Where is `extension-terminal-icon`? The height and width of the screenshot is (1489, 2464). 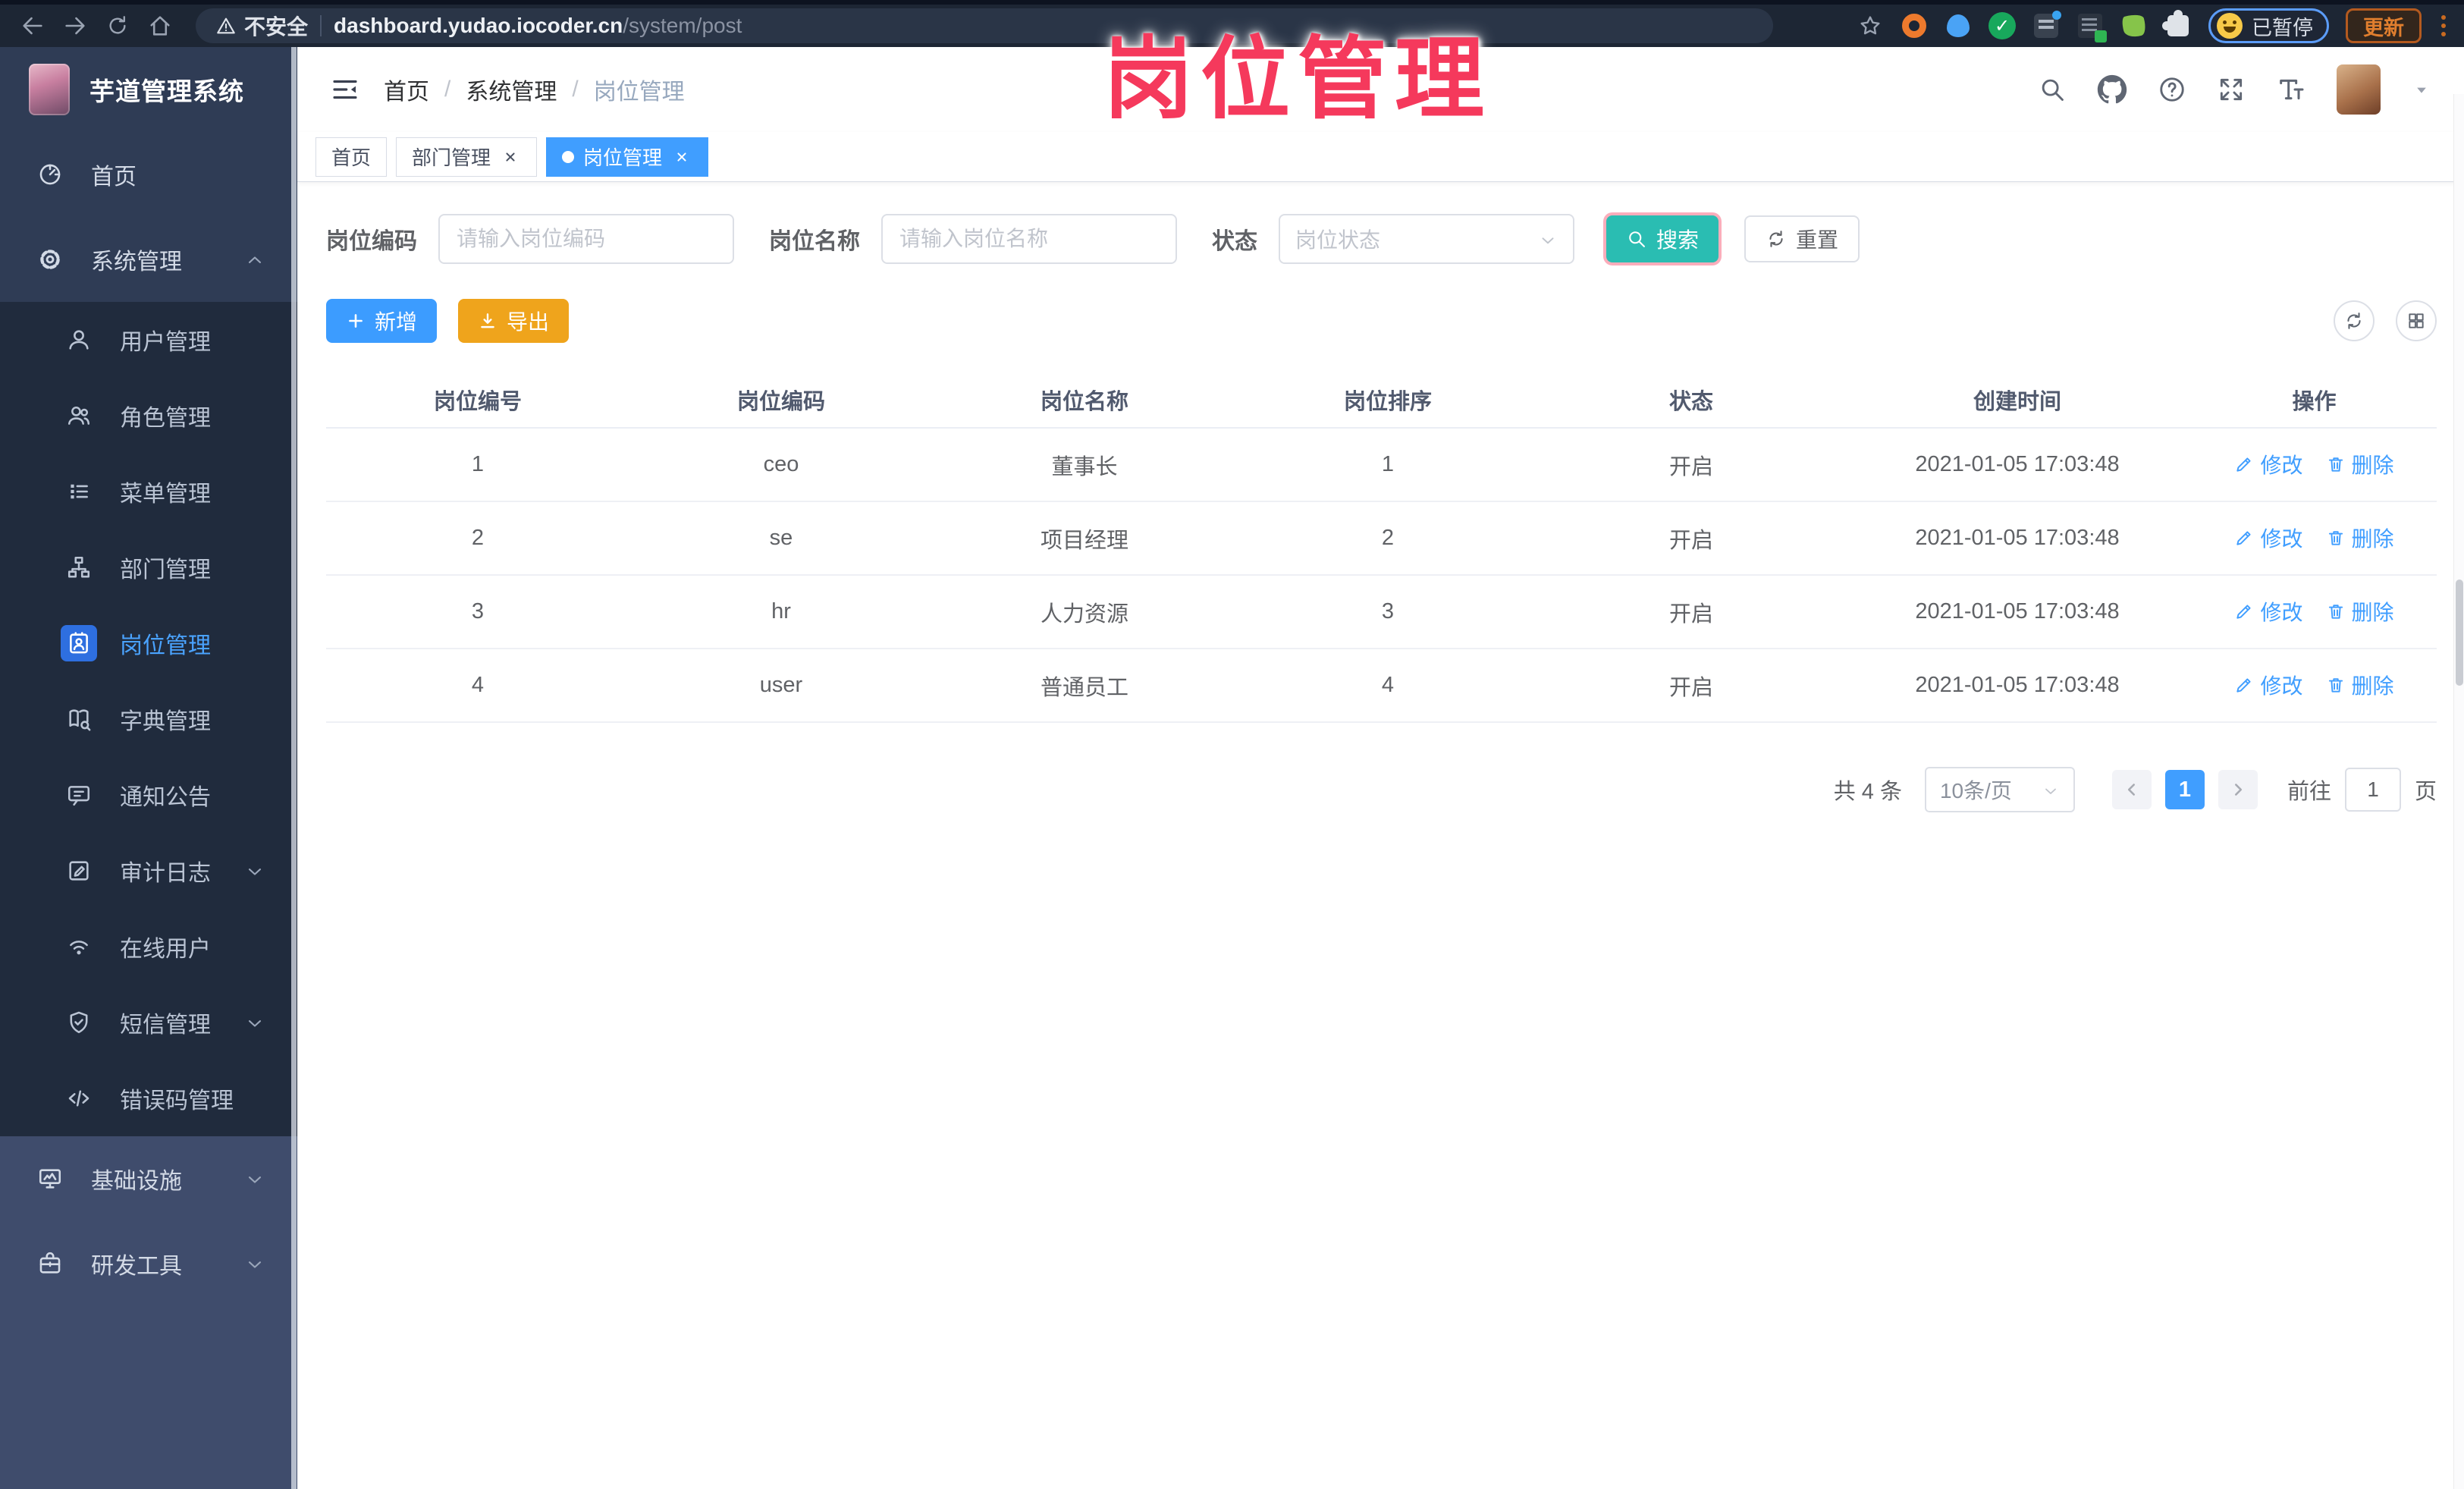 extension-terminal-icon is located at coordinates (2091, 27).